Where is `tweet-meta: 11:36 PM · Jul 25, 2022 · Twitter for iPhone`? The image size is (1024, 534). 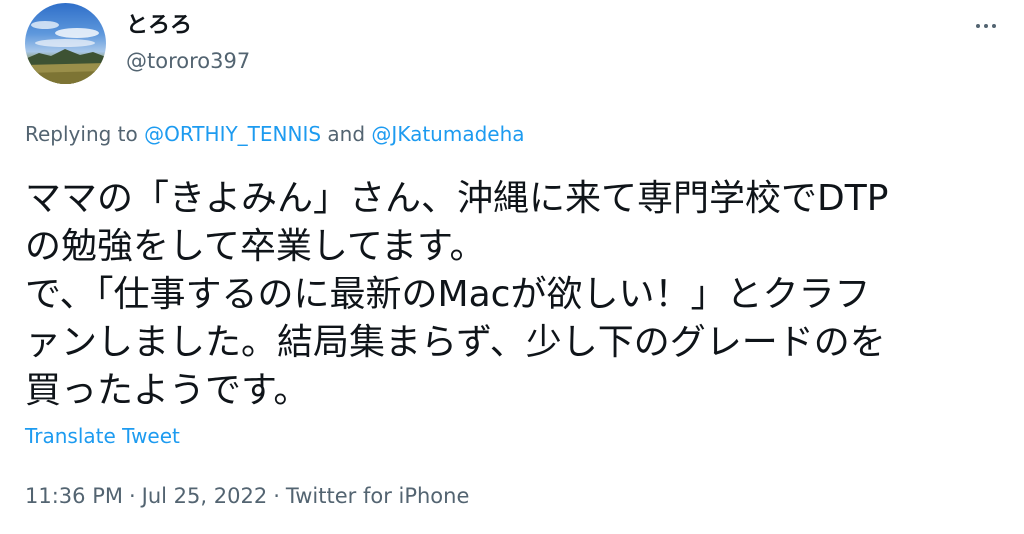
tweet-meta: 11:36 PM · Jul 25, 2022 · Twitter for iPhone is located at coordinates (247, 496).